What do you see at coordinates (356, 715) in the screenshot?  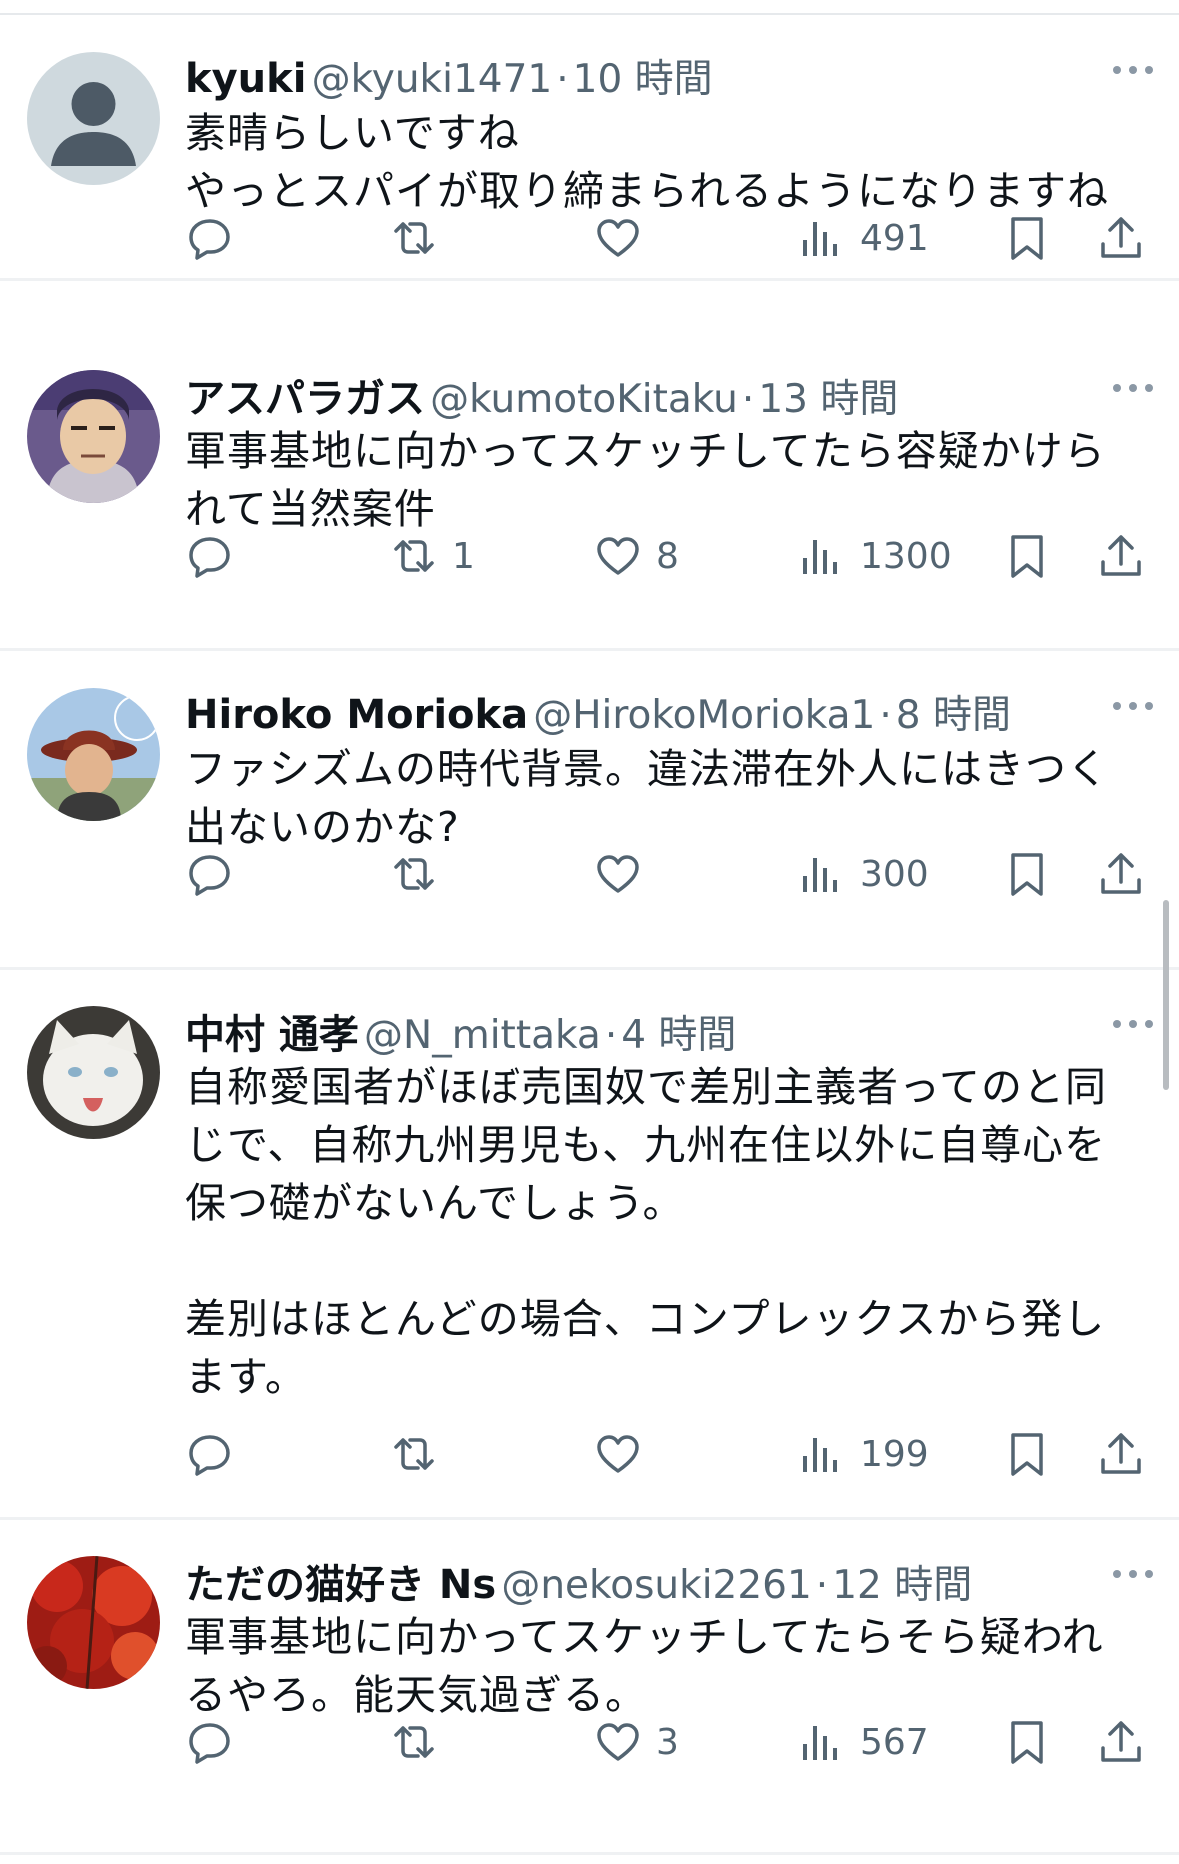 I see `display-name: Hiroko Morioka` at bounding box center [356, 715].